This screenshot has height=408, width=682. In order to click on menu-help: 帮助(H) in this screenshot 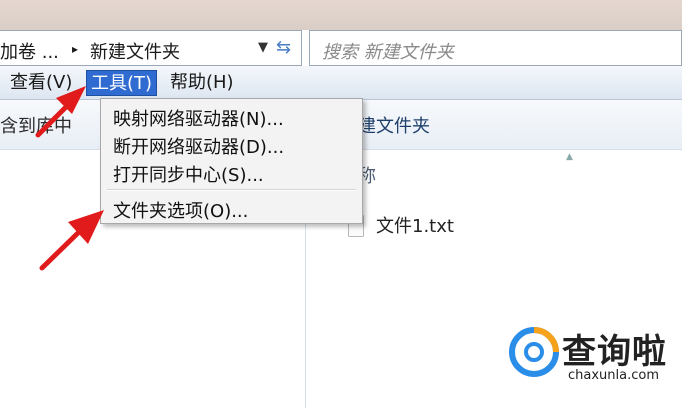, I will do `click(202, 83)`.